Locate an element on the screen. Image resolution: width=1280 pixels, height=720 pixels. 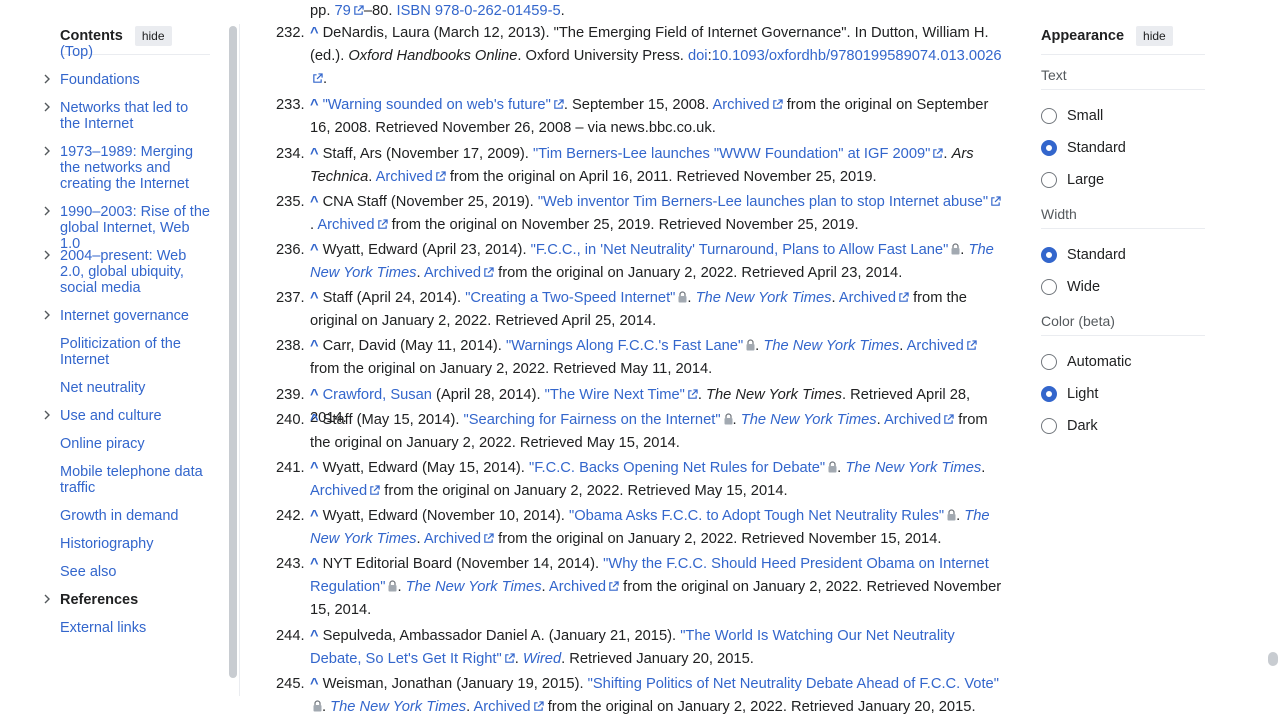
toc-item: External links is located at coordinates (135, 628).